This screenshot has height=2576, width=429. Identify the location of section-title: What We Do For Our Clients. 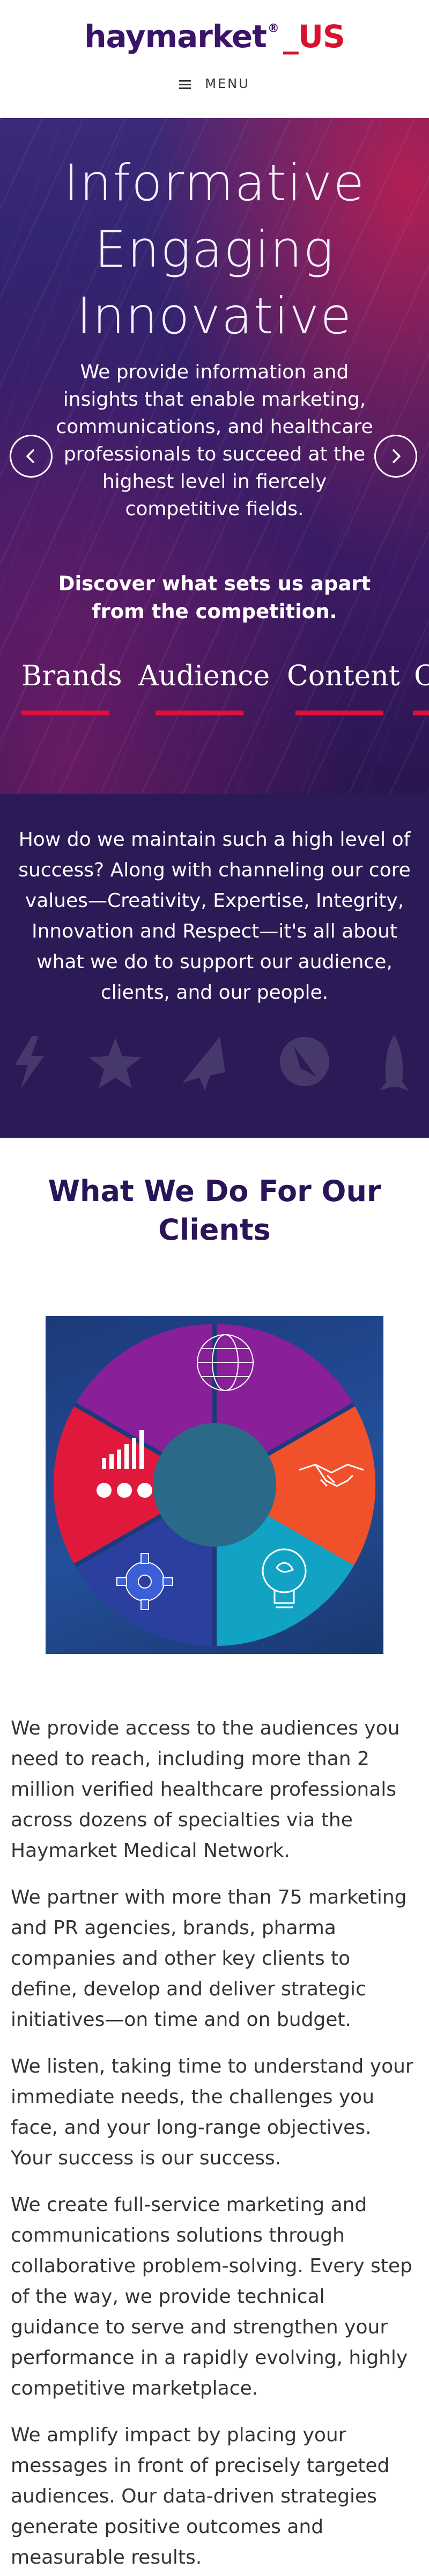
(214, 1210).